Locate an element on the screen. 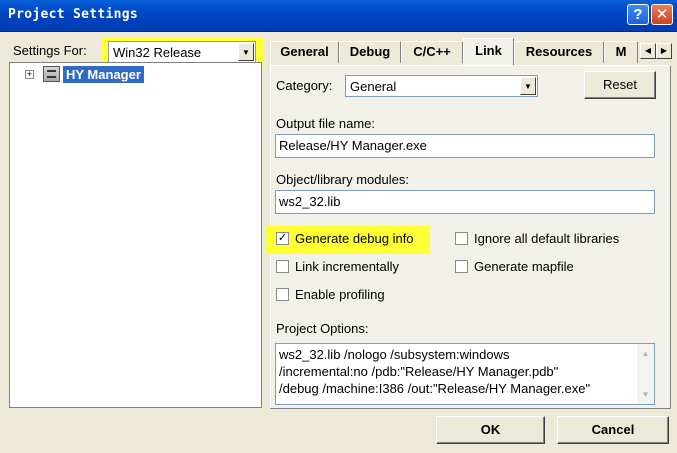 The height and width of the screenshot is (453, 677). generate-mapfile-label: Generate mapfile is located at coordinates (524, 266).